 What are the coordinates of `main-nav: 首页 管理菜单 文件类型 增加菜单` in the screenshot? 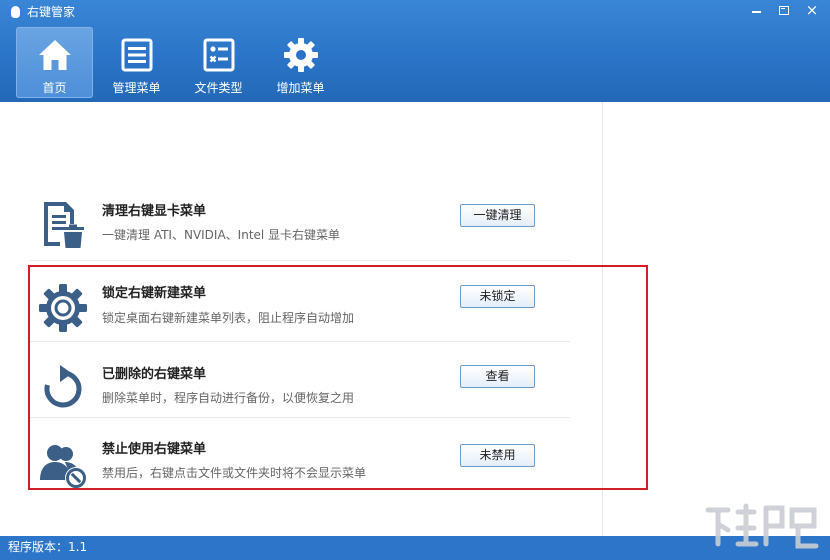 It's located at (180, 62).